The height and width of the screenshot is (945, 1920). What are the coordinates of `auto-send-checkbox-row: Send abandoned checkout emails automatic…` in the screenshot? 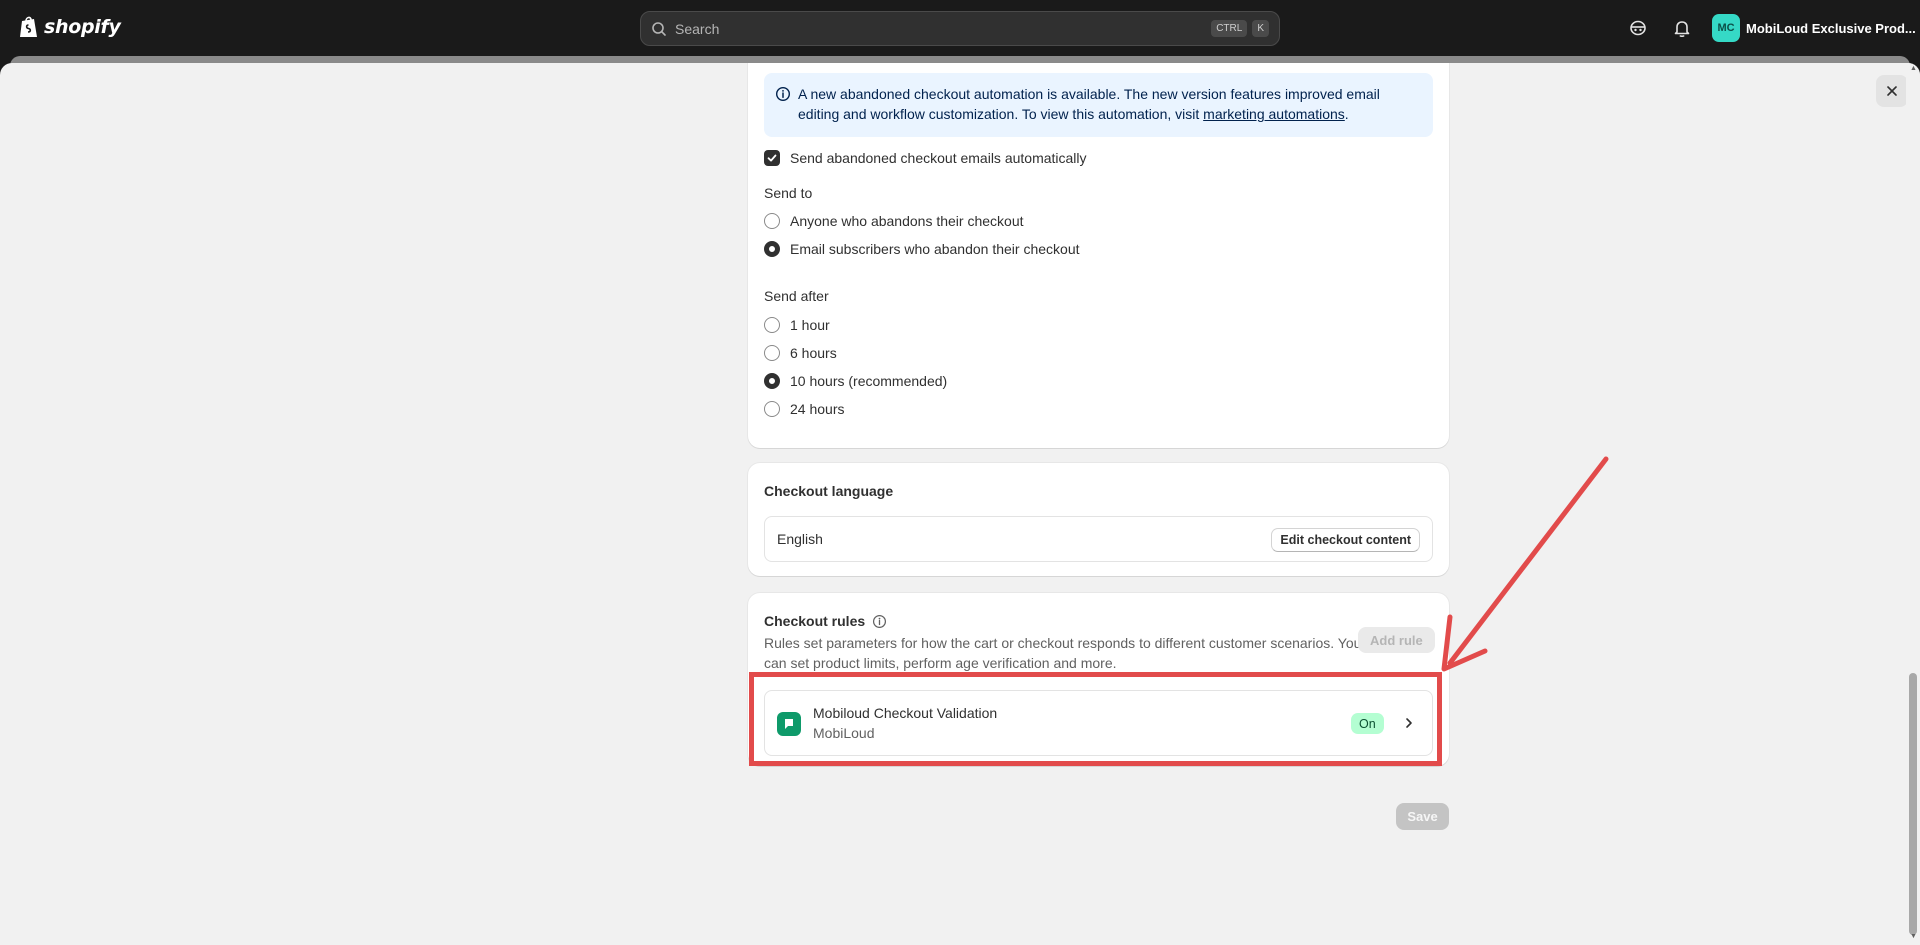 It's located at (925, 158).